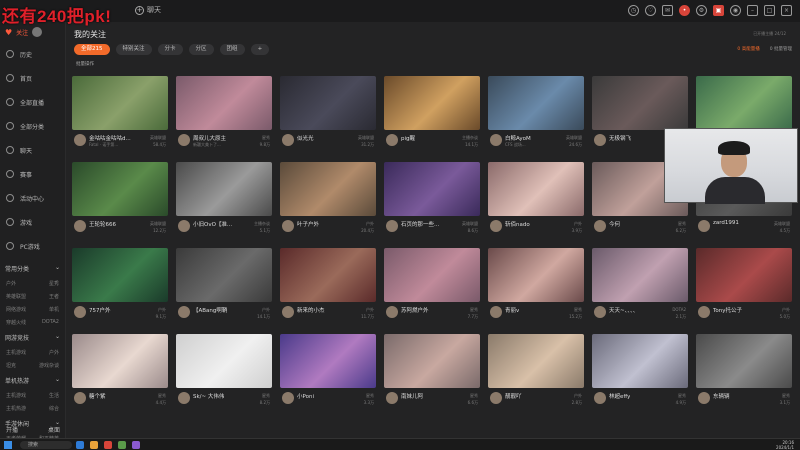 The width and height of the screenshot is (800, 450). Describe the element at coordinates (97, 396) in the screenshot. I see `streamer-name: 糖个紫` at that location.